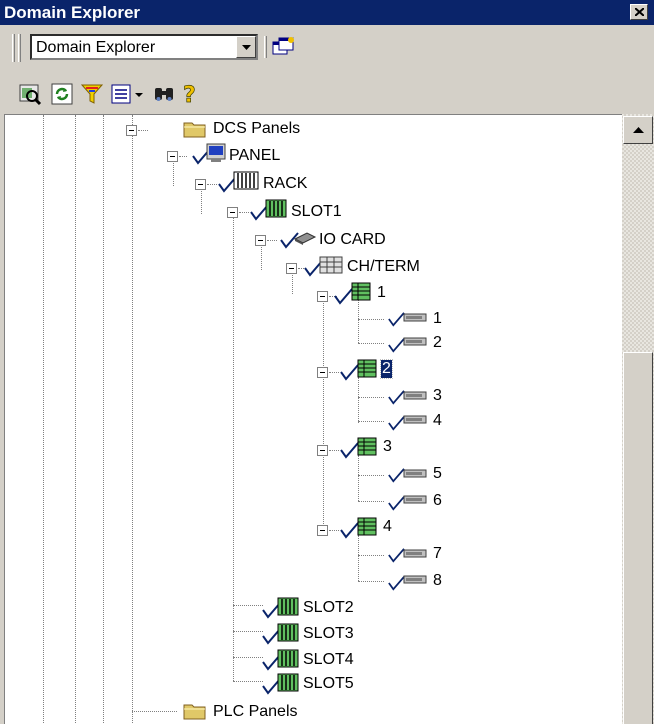  Describe the element at coordinates (327, 12) in the screenshot. I see `title-bar: Domain Explorer` at that location.